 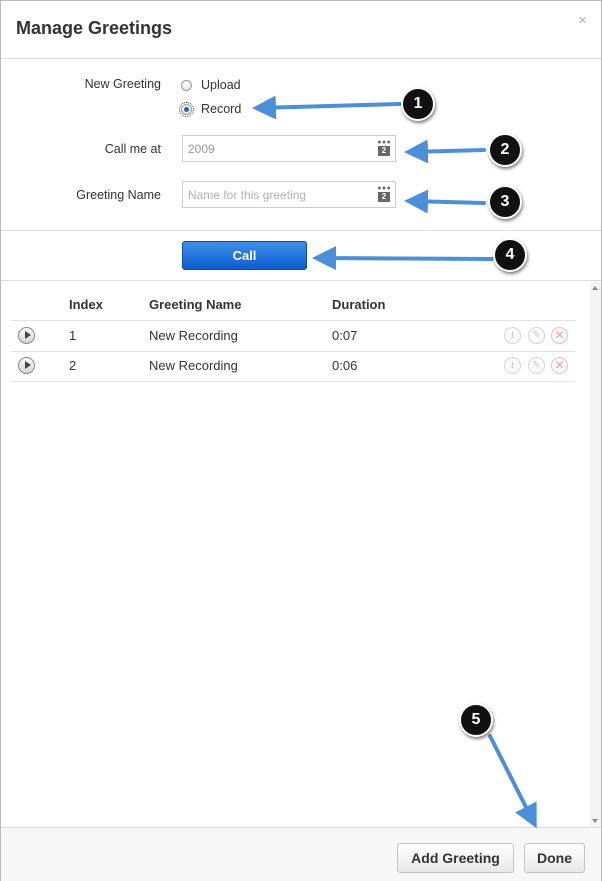 What do you see at coordinates (505, 202) in the screenshot?
I see `step-badge-3: 3` at bounding box center [505, 202].